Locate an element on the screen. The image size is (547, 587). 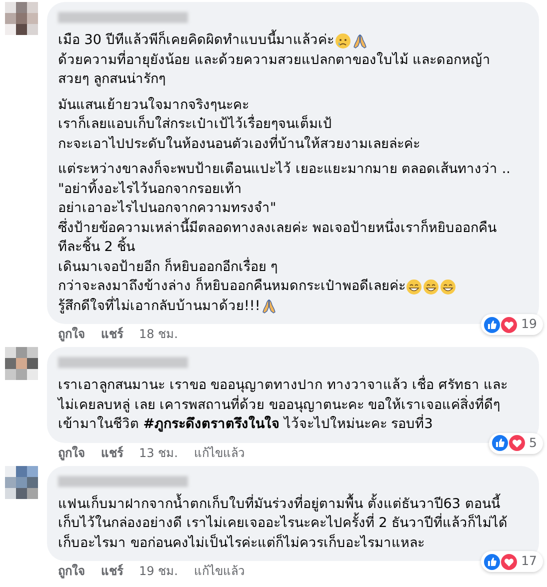
comment-time: 13 ชม. is located at coordinates (158, 452).